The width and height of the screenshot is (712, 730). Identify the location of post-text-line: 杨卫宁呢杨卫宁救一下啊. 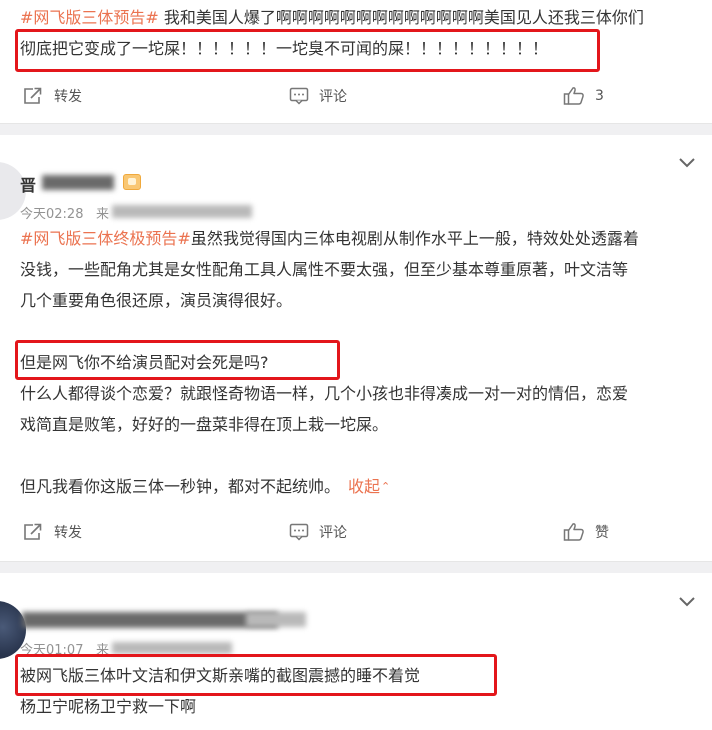
(108, 706).